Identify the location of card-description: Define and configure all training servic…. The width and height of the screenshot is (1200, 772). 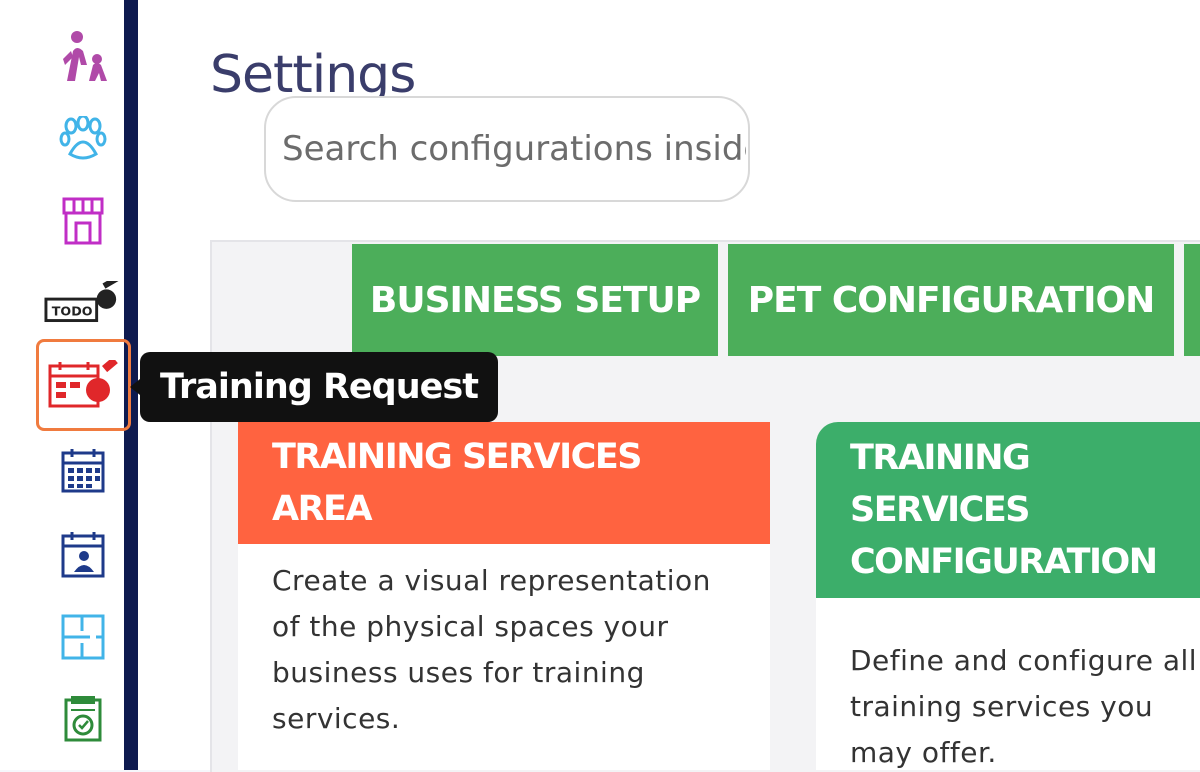
(1024, 706).